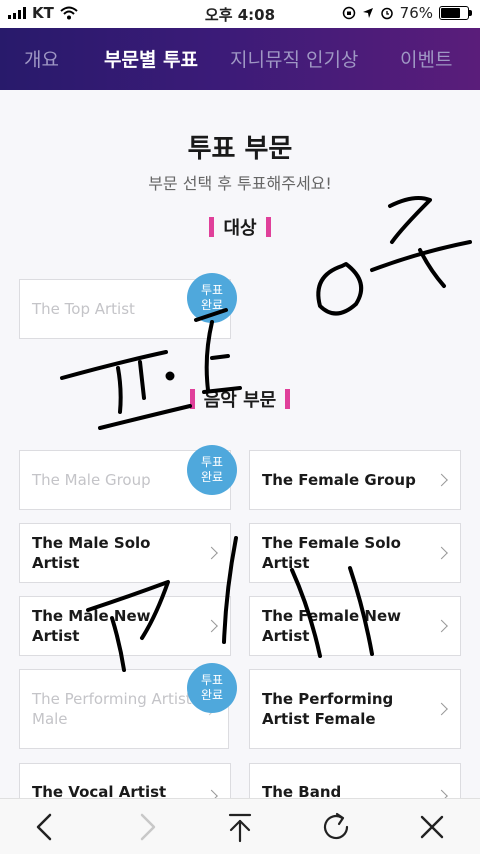  What do you see at coordinates (416, 13) in the screenshot?
I see `battery-percent: 76%` at bounding box center [416, 13].